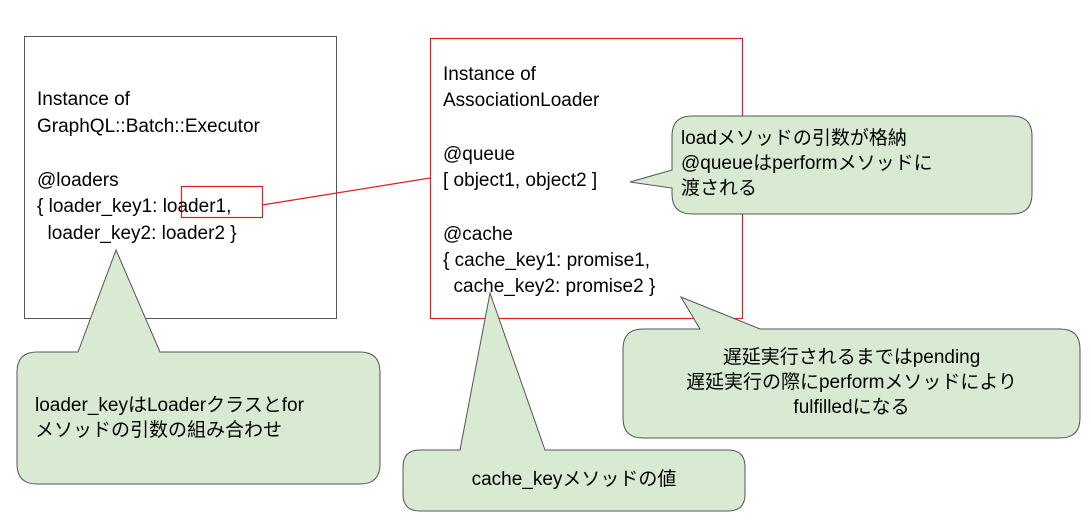 The height and width of the screenshot is (524, 1091). I want to click on loaders-line-a-prefix: { loader_key1:, so click(100, 206).